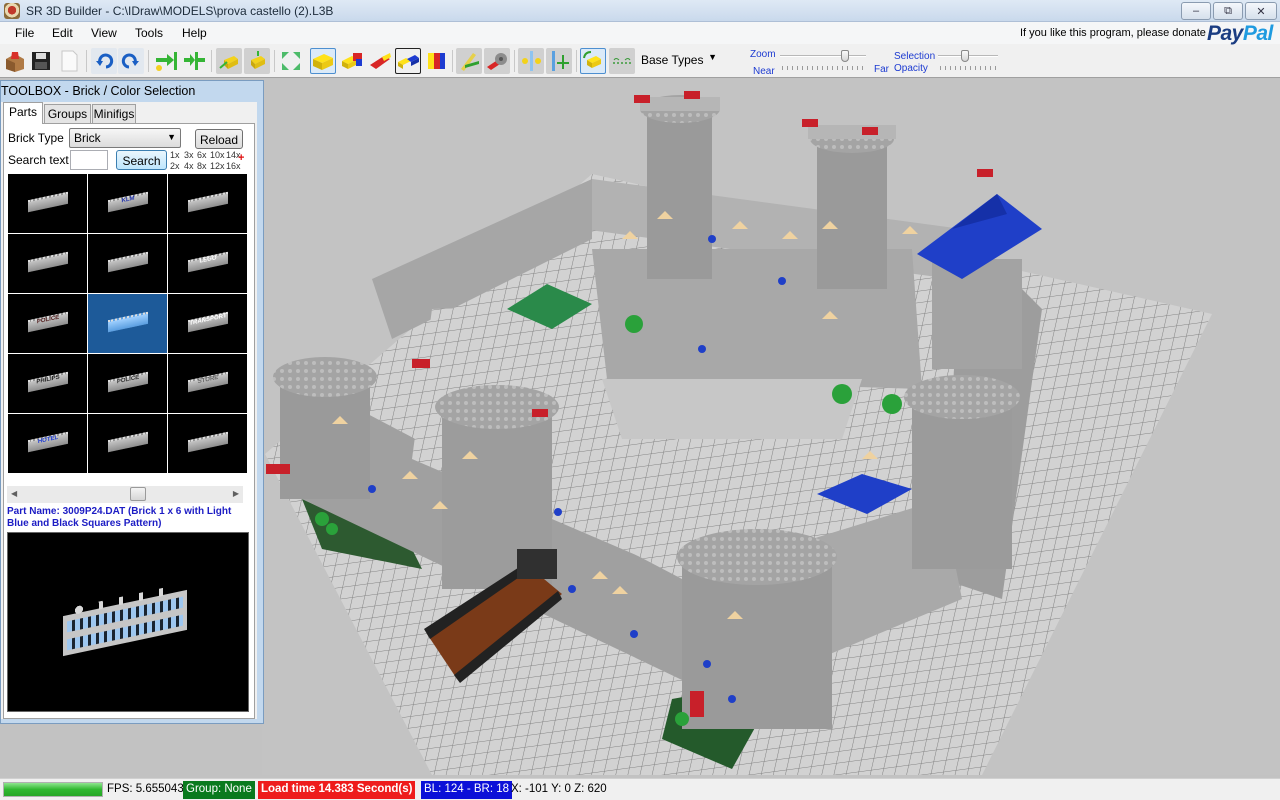  I want to click on gear-technic-icon, so click(497, 61).